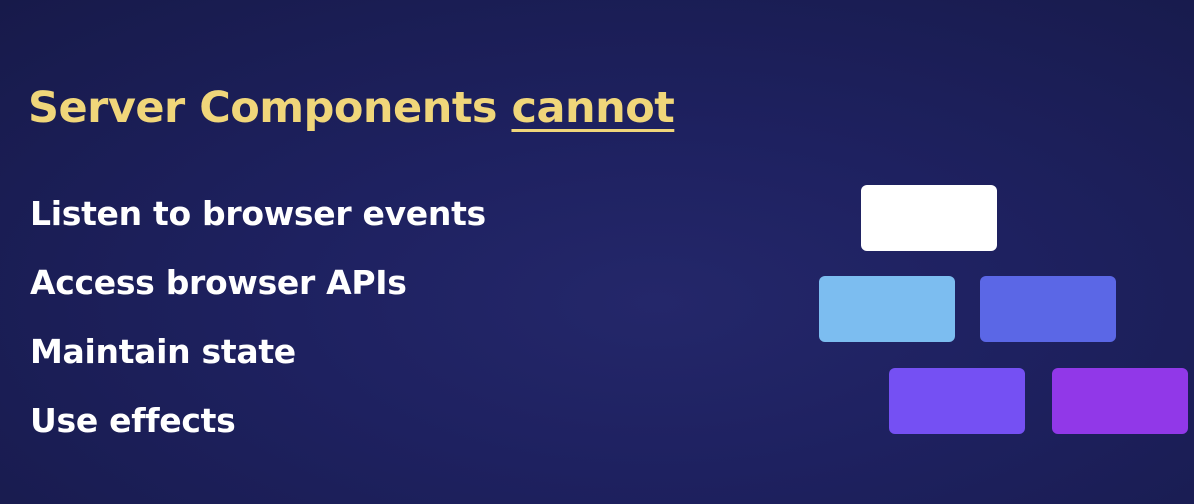 This screenshot has height=504, width=1194. What do you see at coordinates (887, 309) in the screenshot?
I see `tree-node-child-left` at bounding box center [887, 309].